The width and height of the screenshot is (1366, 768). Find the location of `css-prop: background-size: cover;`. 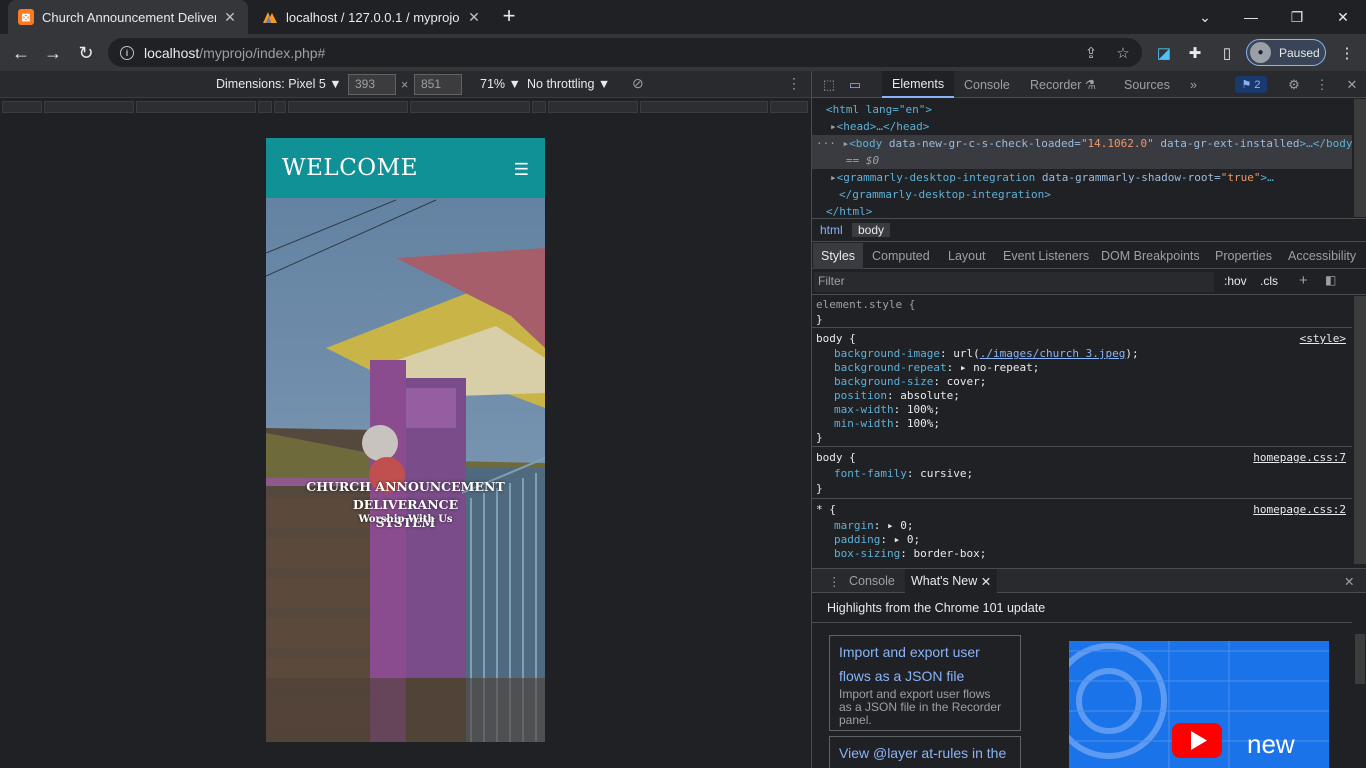

css-prop: background-size: cover; is located at coordinates (910, 382).